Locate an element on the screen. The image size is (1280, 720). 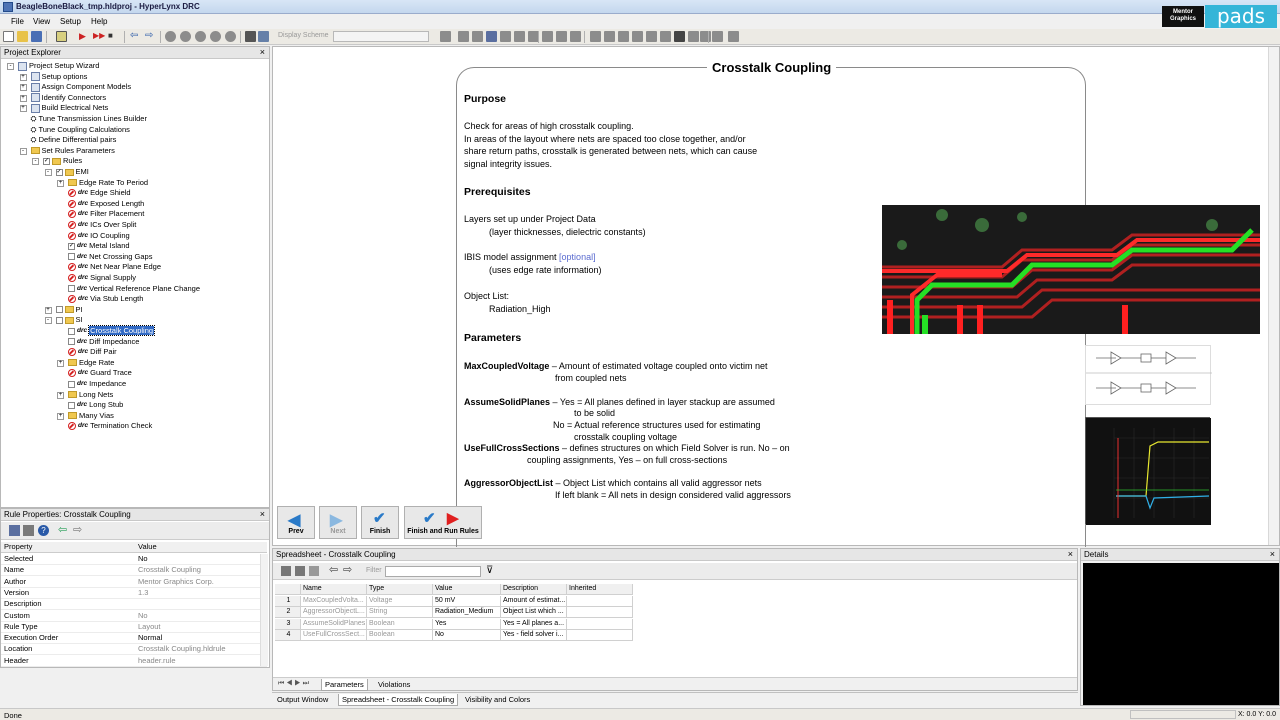
menu-setup: Setup is located at coordinates (70, 21).